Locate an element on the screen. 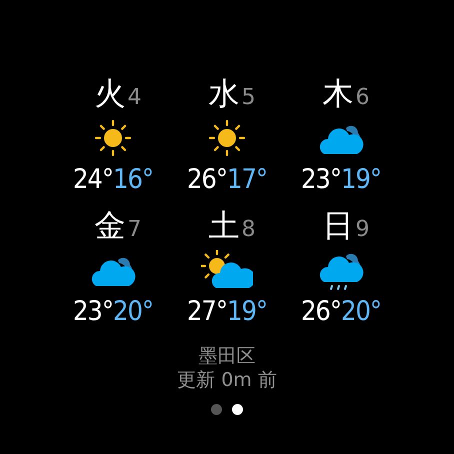  weekday: 金 is located at coordinates (110, 226).